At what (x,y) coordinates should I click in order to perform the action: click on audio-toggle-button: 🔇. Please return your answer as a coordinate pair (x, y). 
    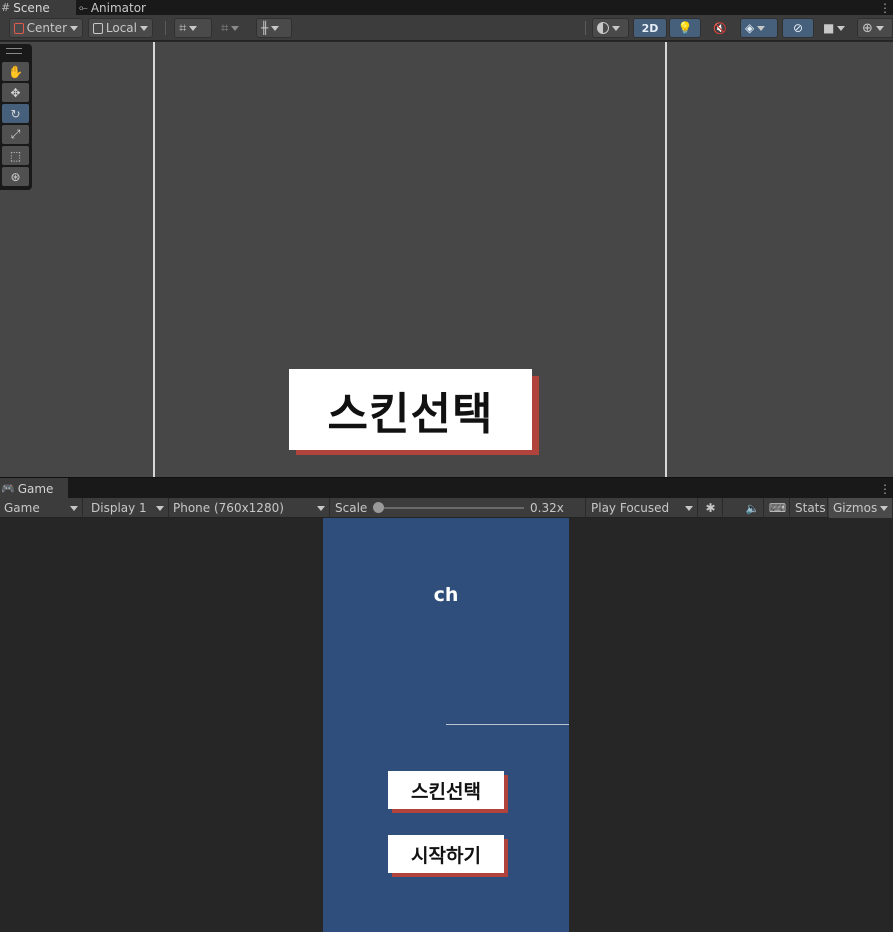
    Looking at the image, I should click on (720, 28).